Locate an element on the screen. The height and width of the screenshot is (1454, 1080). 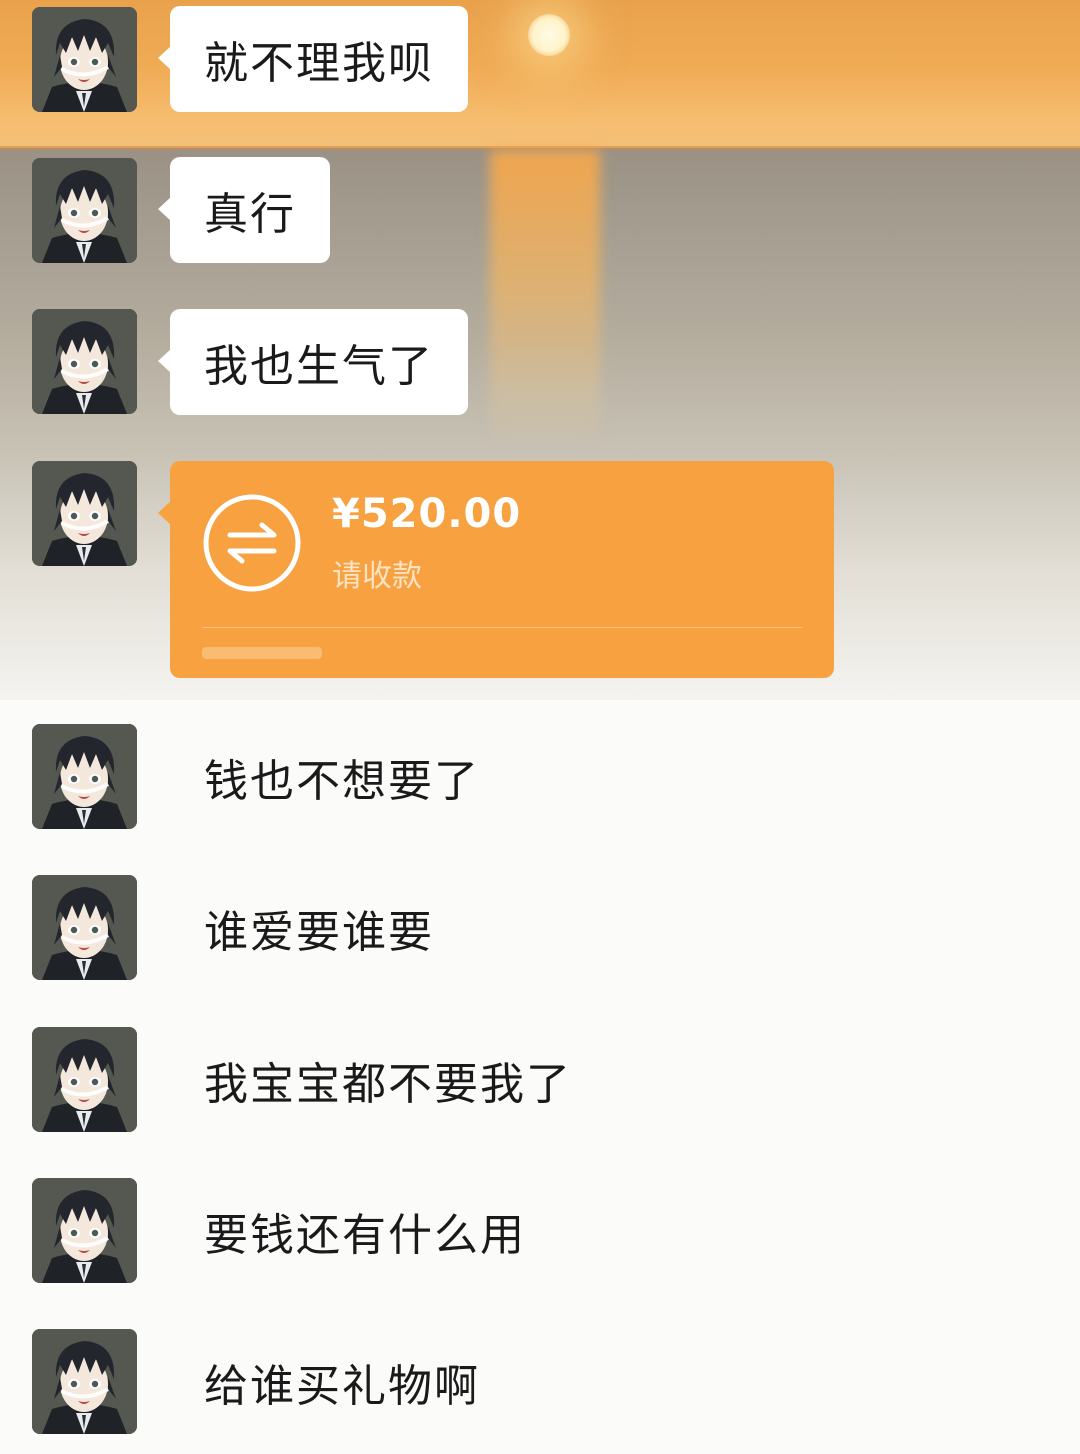
message-bubble: 要钱还有什么用 is located at coordinates (365, 1231).